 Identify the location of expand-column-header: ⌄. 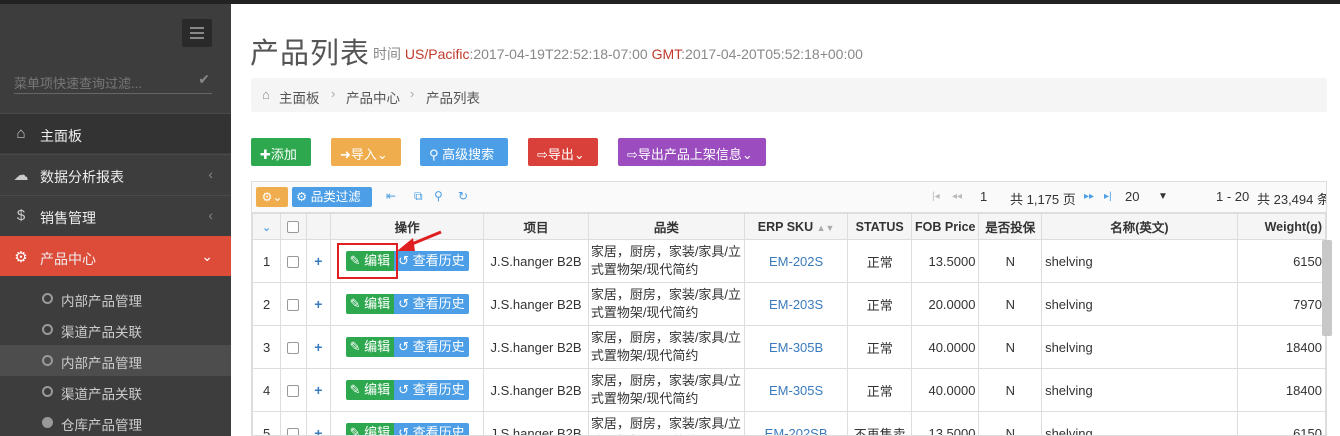
(267, 226).